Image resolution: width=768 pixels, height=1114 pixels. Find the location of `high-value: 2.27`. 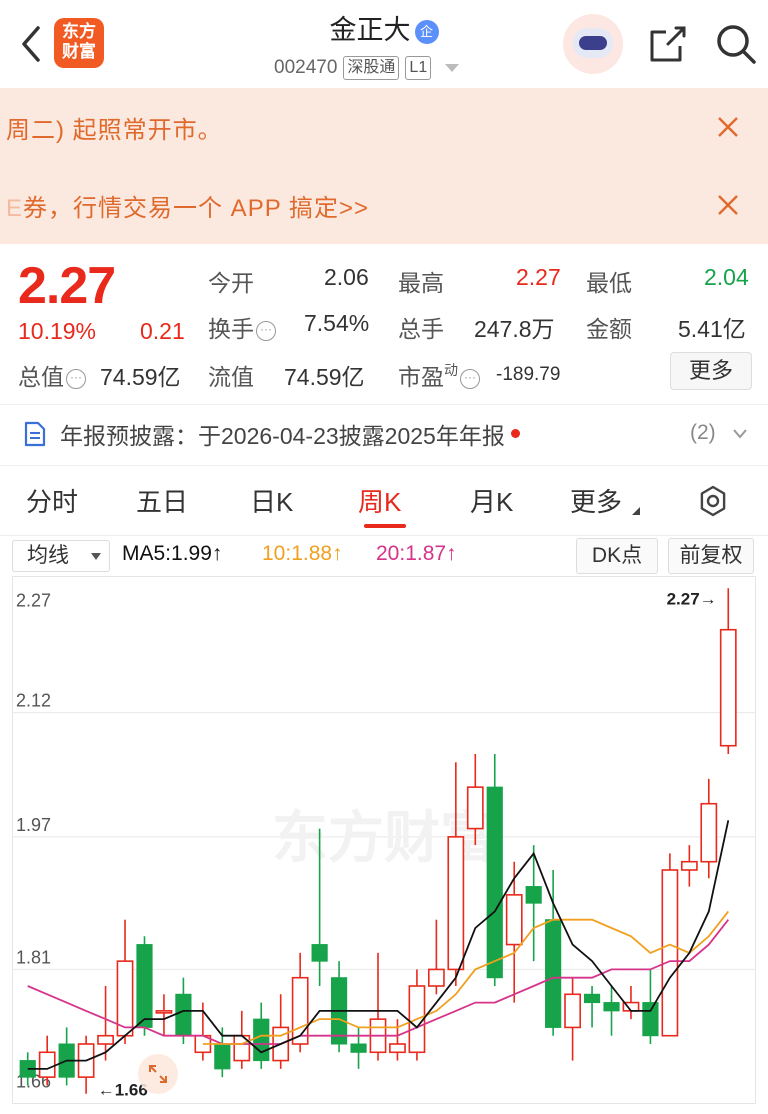

high-value: 2.27 is located at coordinates (538, 277).